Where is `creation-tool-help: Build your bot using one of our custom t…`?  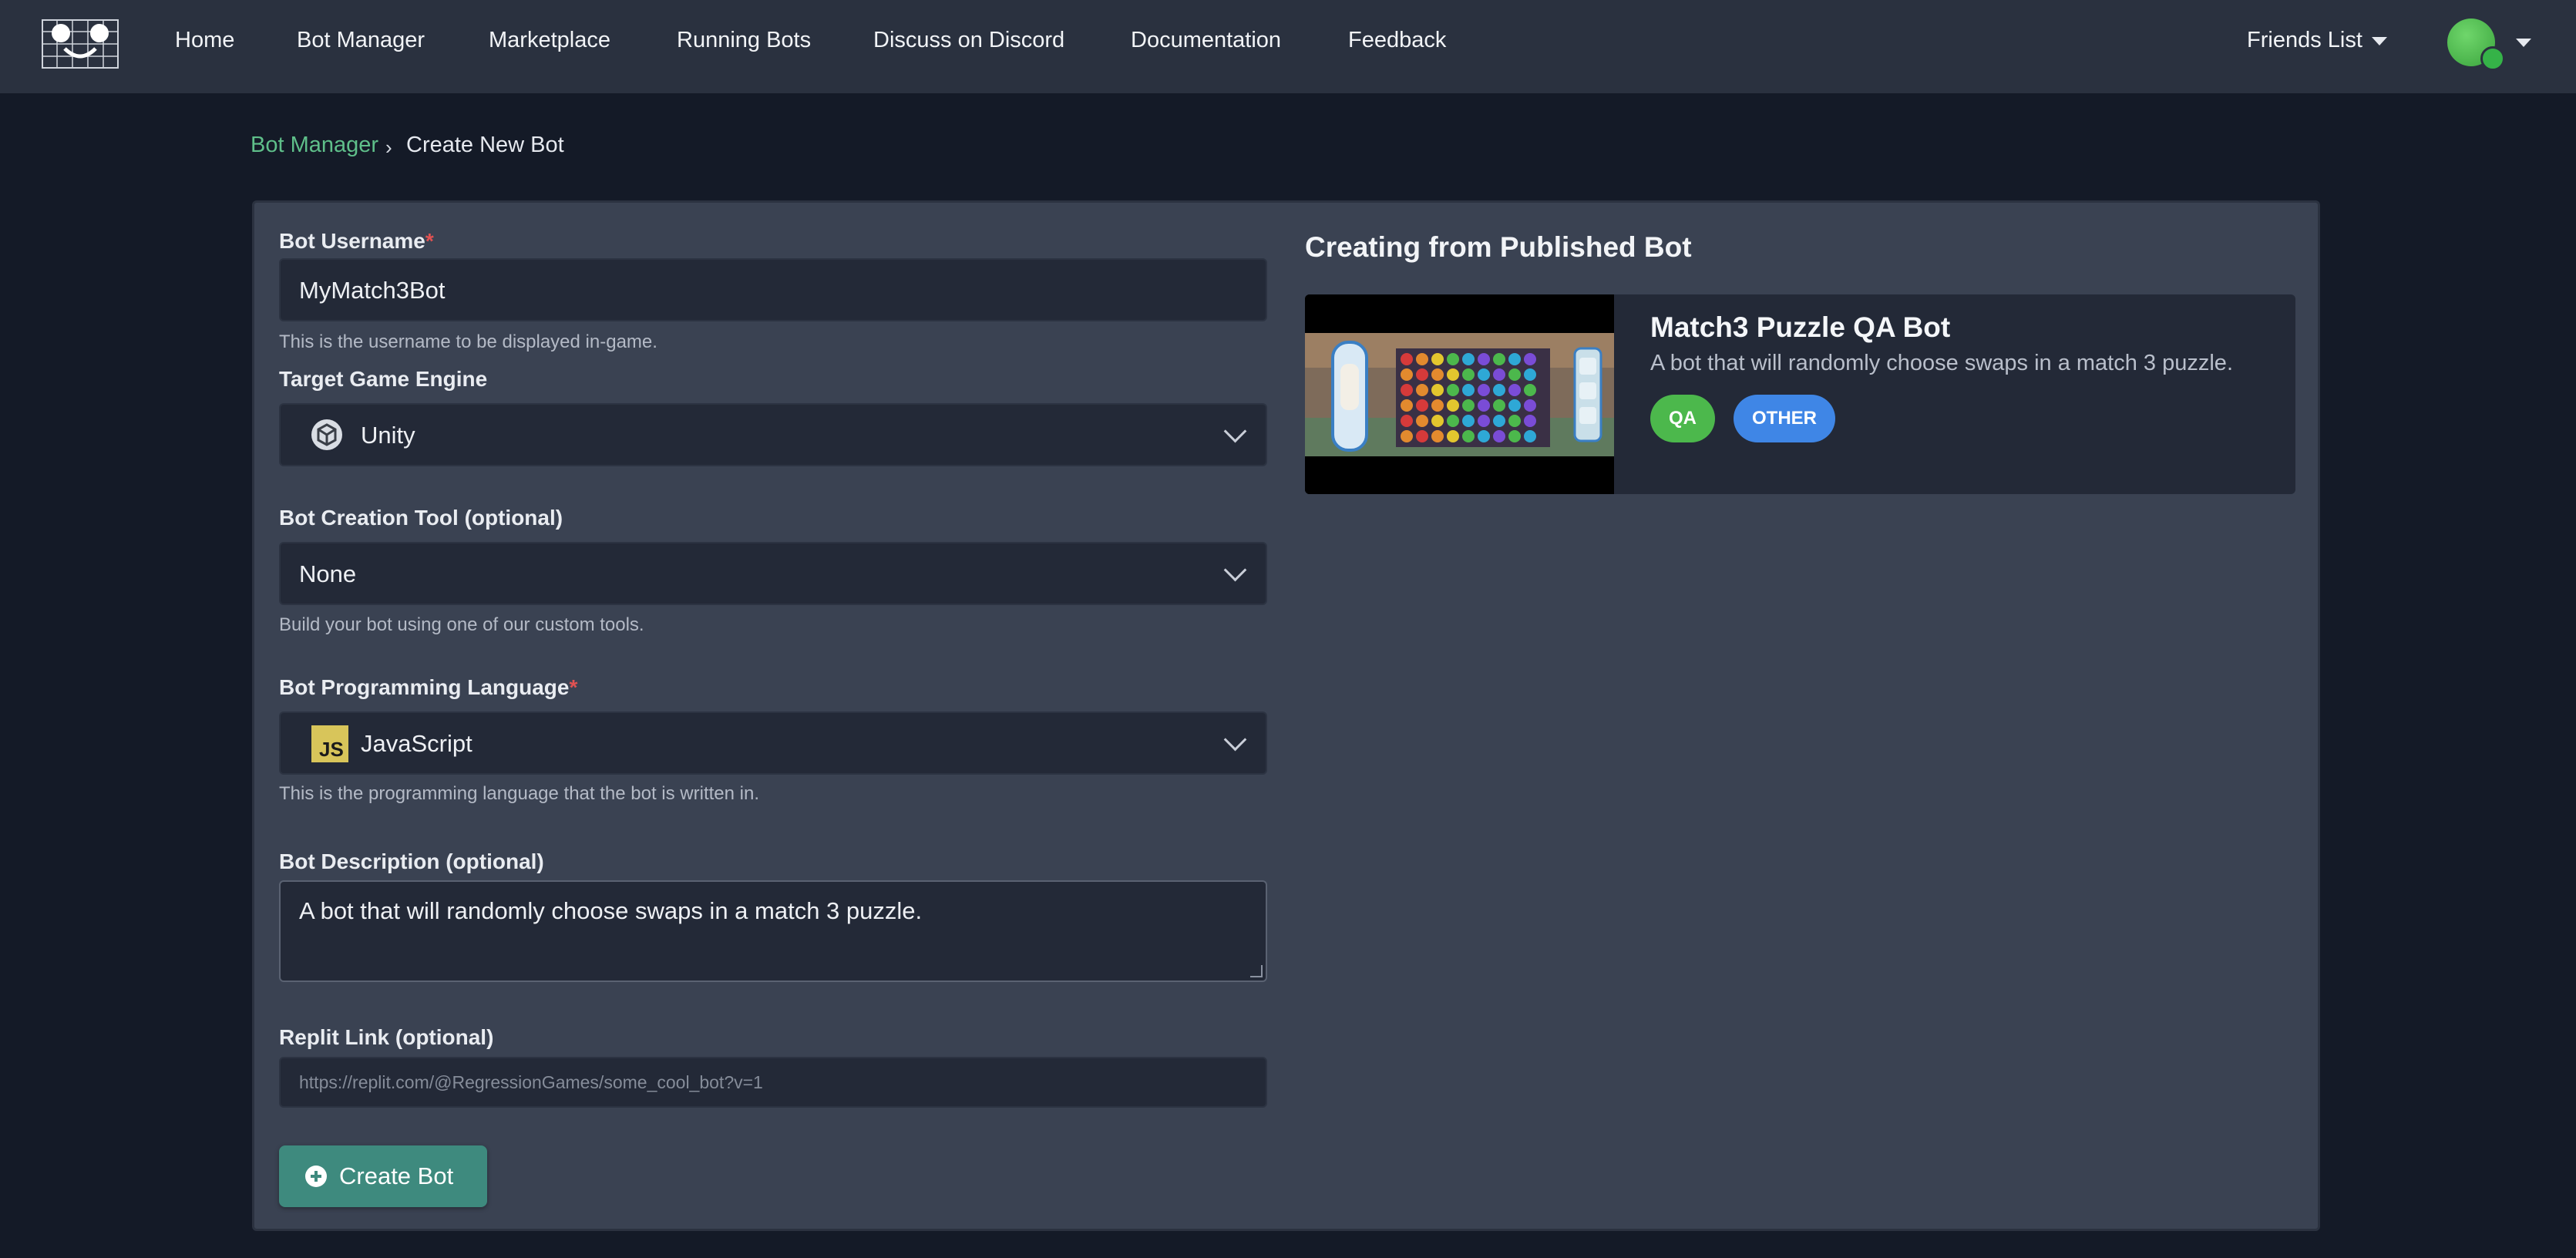
creation-tool-help: Build your bot using one of our custom t… is located at coordinates (461, 624).